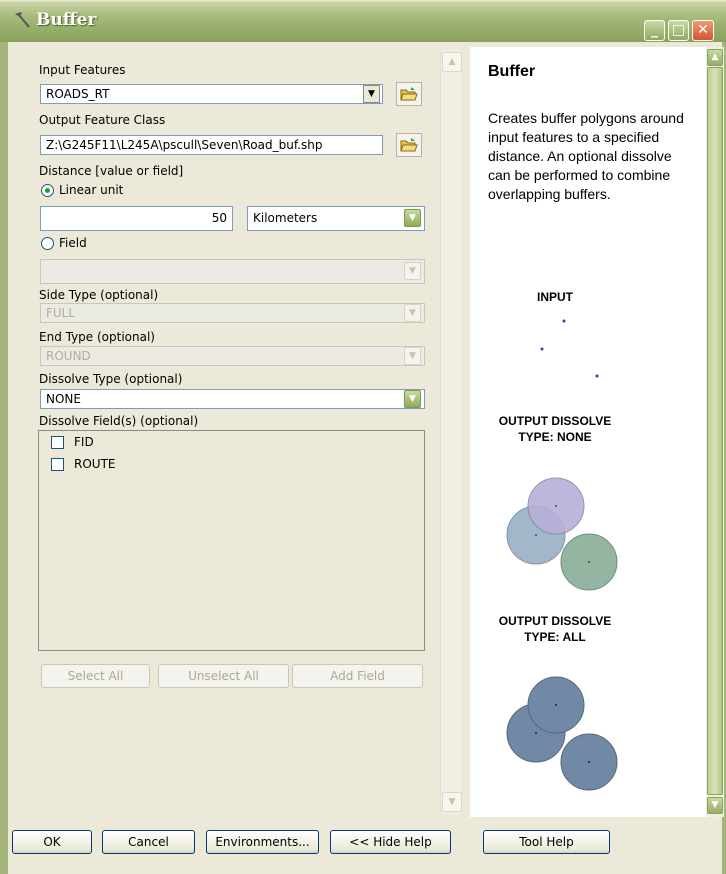 The width and height of the screenshot is (726, 874). What do you see at coordinates (99, 295) in the screenshot?
I see `side-type-label: Side Type (optional)` at bounding box center [99, 295].